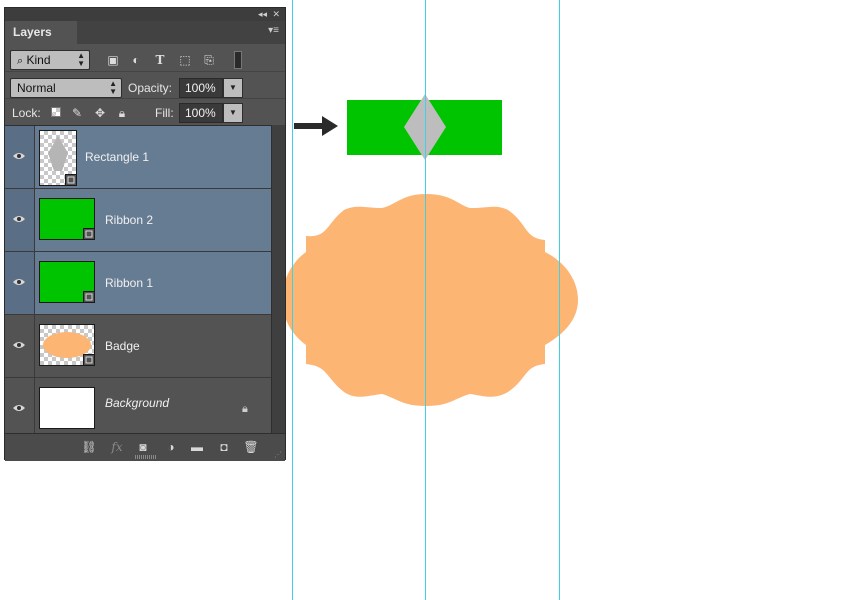 The height and width of the screenshot is (600, 850). I want to click on opacity-chevron-down-icon: ▼, so click(233, 88).